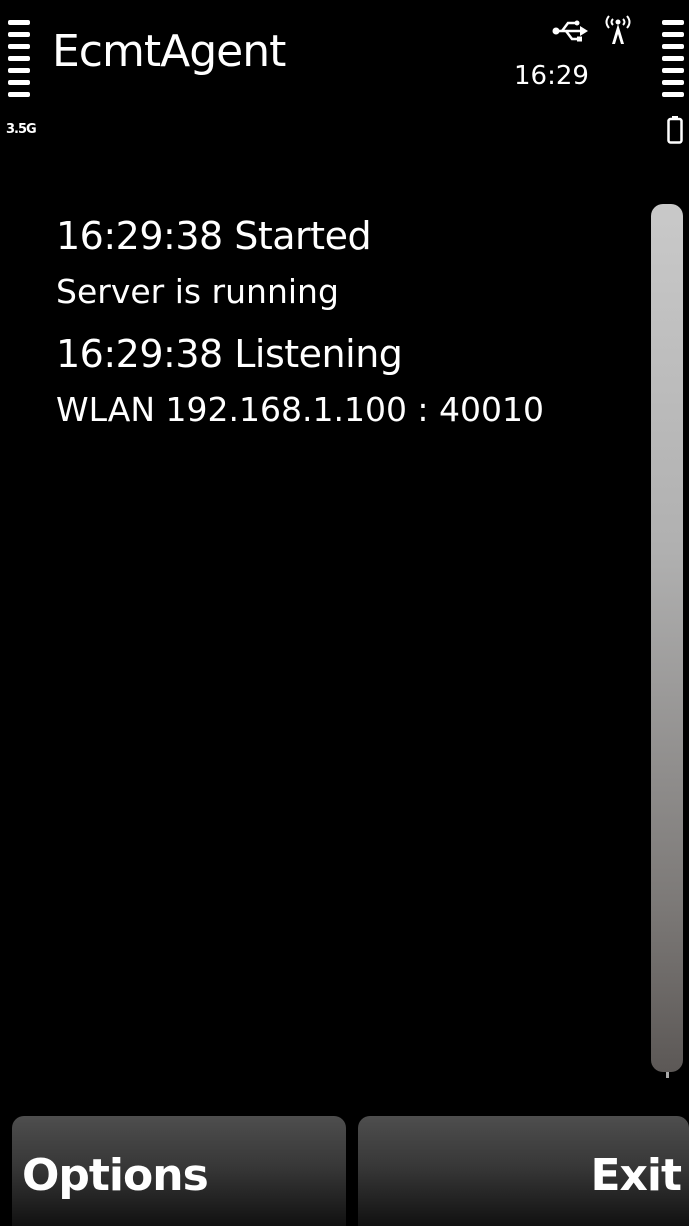  What do you see at coordinates (197, 291) in the screenshot?
I see `log-entry-detail: Server is running` at bounding box center [197, 291].